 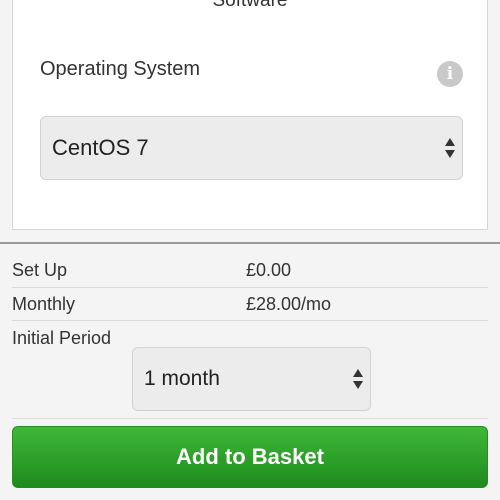 What do you see at coordinates (100, 147) in the screenshot?
I see `os-select-value: CentOS 7` at bounding box center [100, 147].